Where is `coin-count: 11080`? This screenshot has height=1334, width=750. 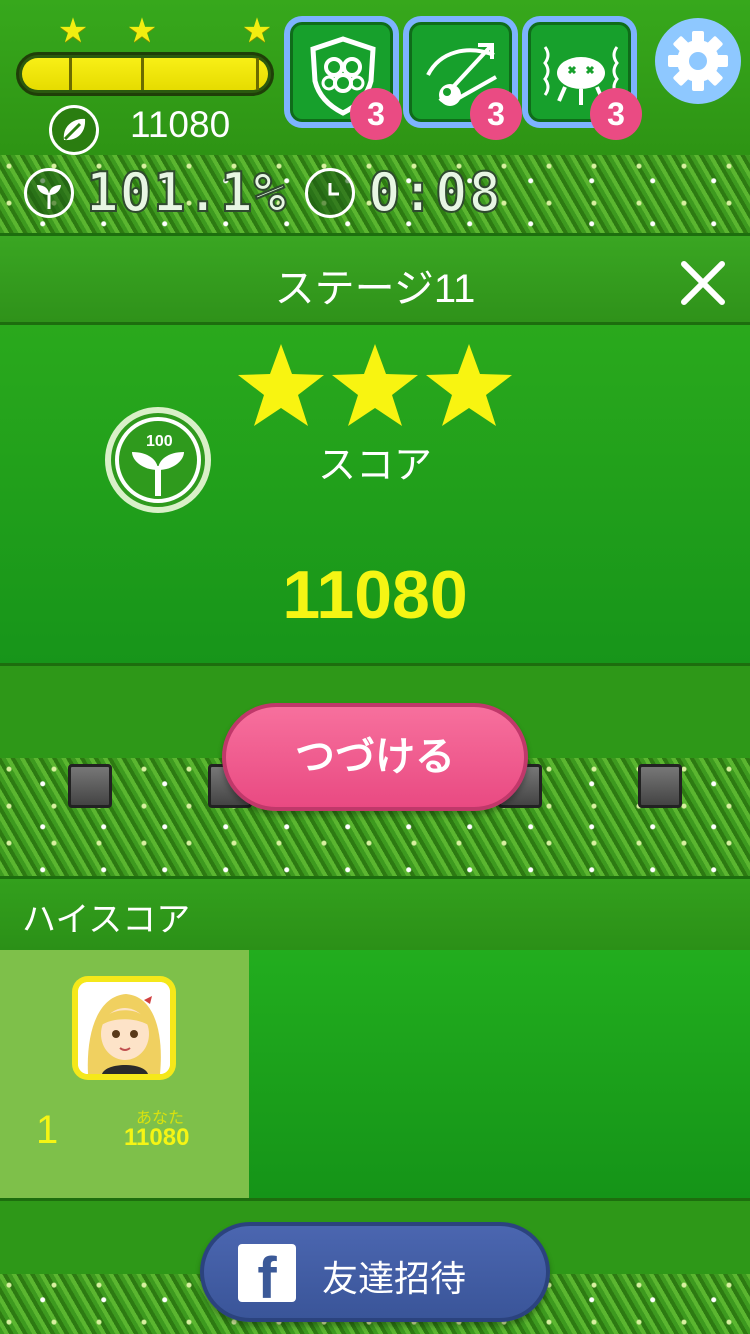
coin-count: 11080 is located at coordinates (180, 124).